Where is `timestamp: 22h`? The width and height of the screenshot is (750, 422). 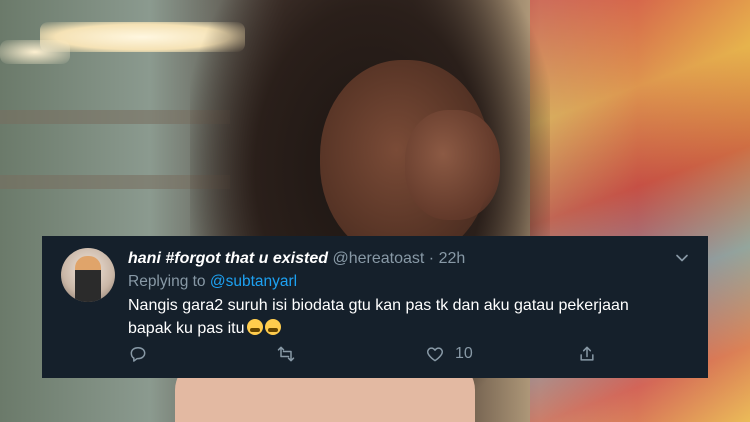
timestamp: 22h is located at coordinates (452, 258).